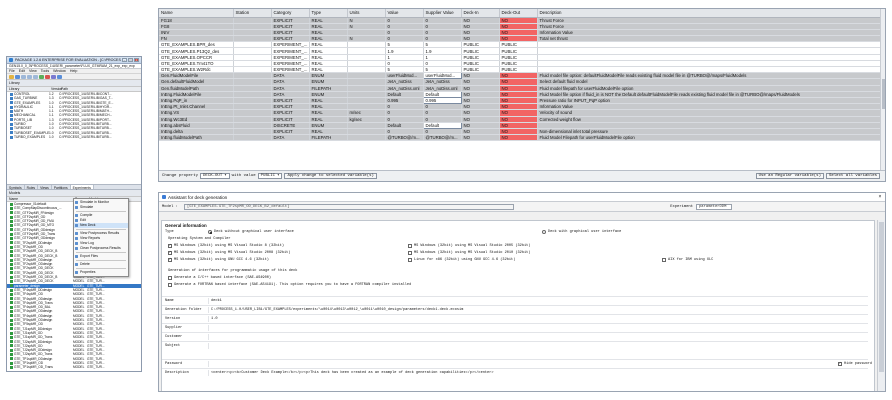 The width and height of the screenshot is (892, 400). Describe the element at coordinates (22, 71) in the screenshot. I see `menu-edit: Edit` at that location.